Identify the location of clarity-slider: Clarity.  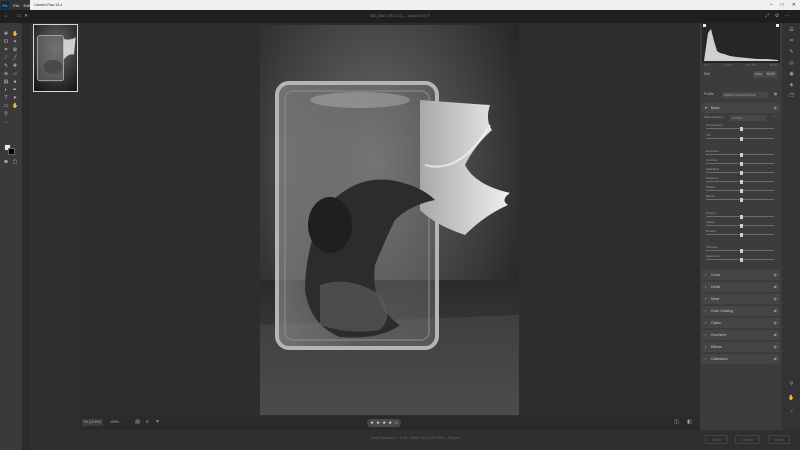
(741, 224).